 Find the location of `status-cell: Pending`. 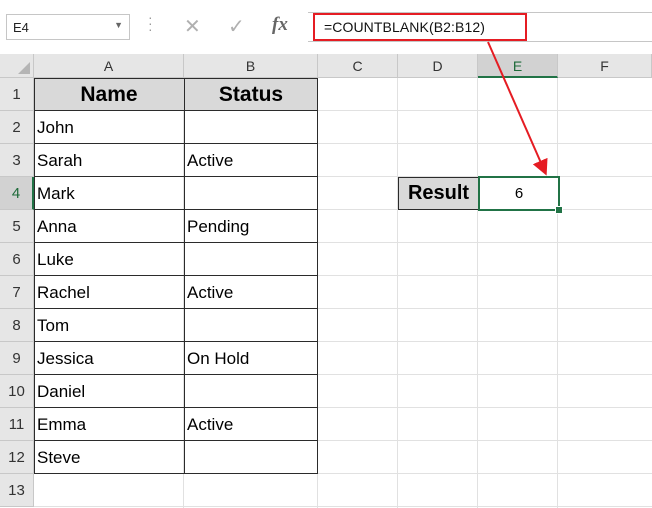

status-cell: Pending is located at coordinates (251, 226).